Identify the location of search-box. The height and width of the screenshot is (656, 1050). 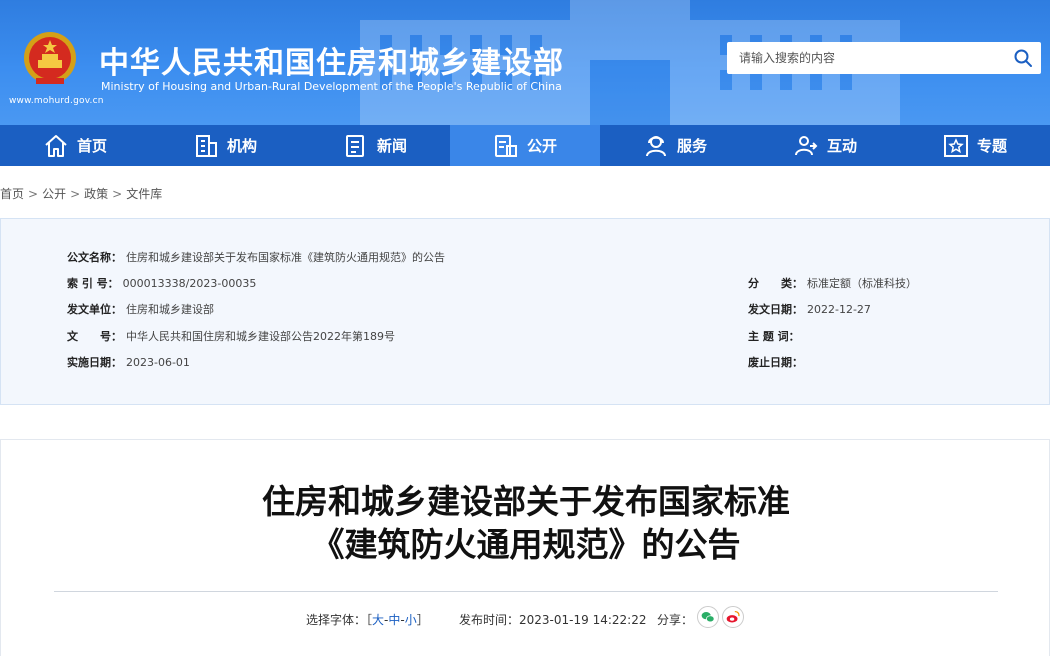
(884, 58).